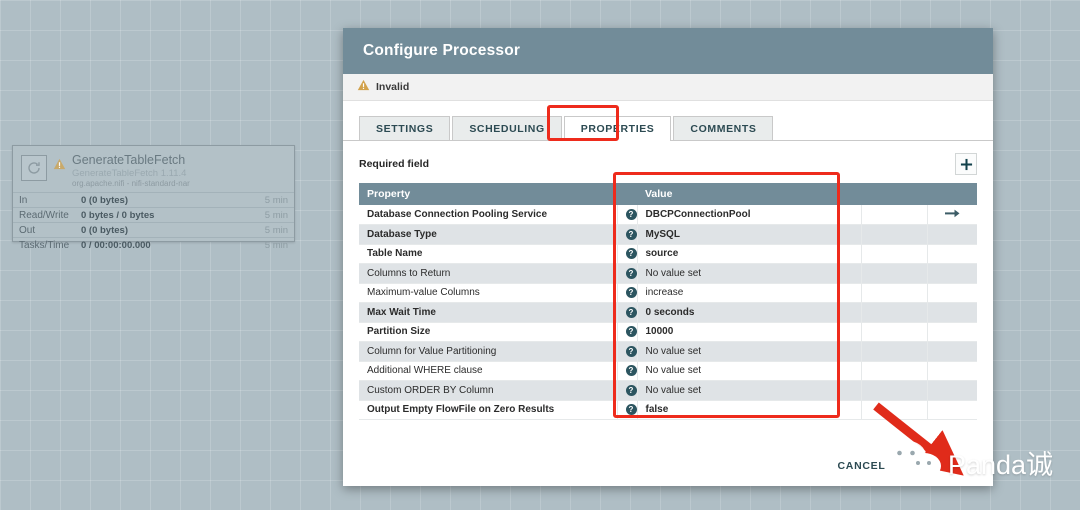  Describe the element at coordinates (393, 87) in the screenshot. I see `status-badge: Invalid` at that location.